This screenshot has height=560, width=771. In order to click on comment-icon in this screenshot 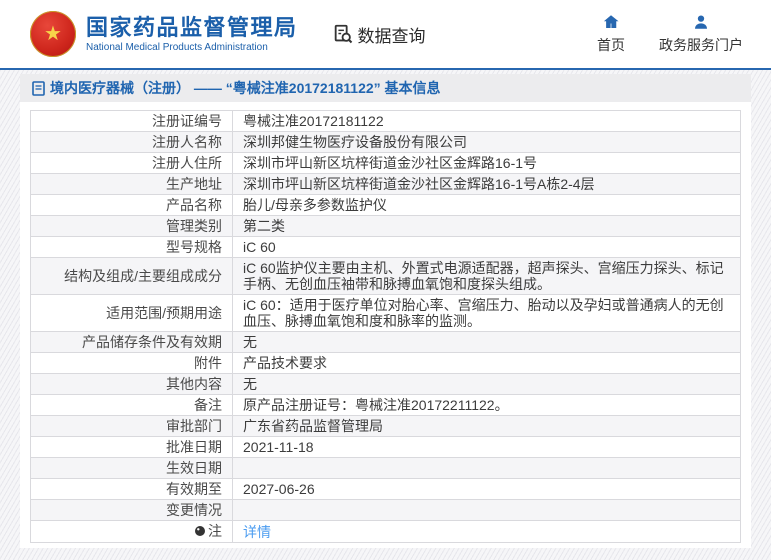, I will do `click(200, 532)`.